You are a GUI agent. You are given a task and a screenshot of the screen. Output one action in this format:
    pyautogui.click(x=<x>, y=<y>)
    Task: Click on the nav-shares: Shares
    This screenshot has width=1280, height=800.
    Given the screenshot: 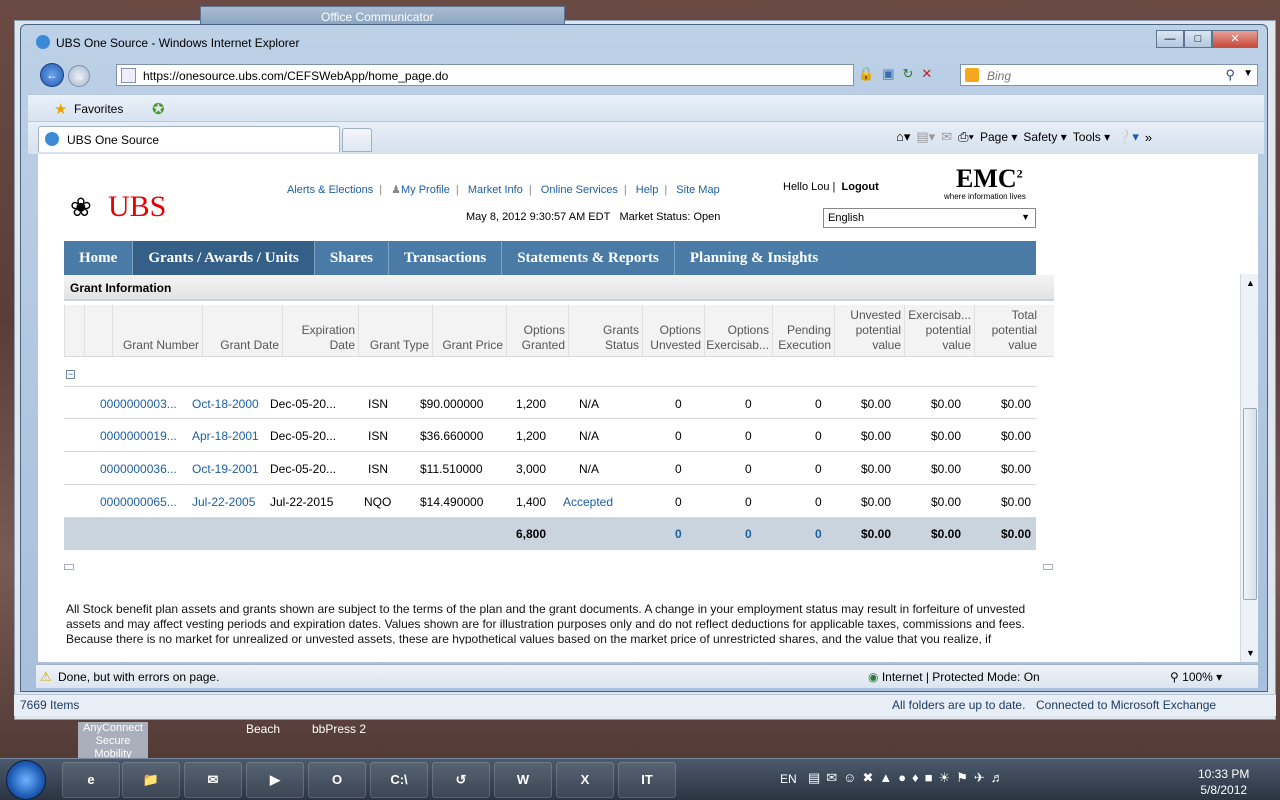 What is the action you would take?
    pyautogui.click(x=352, y=258)
    